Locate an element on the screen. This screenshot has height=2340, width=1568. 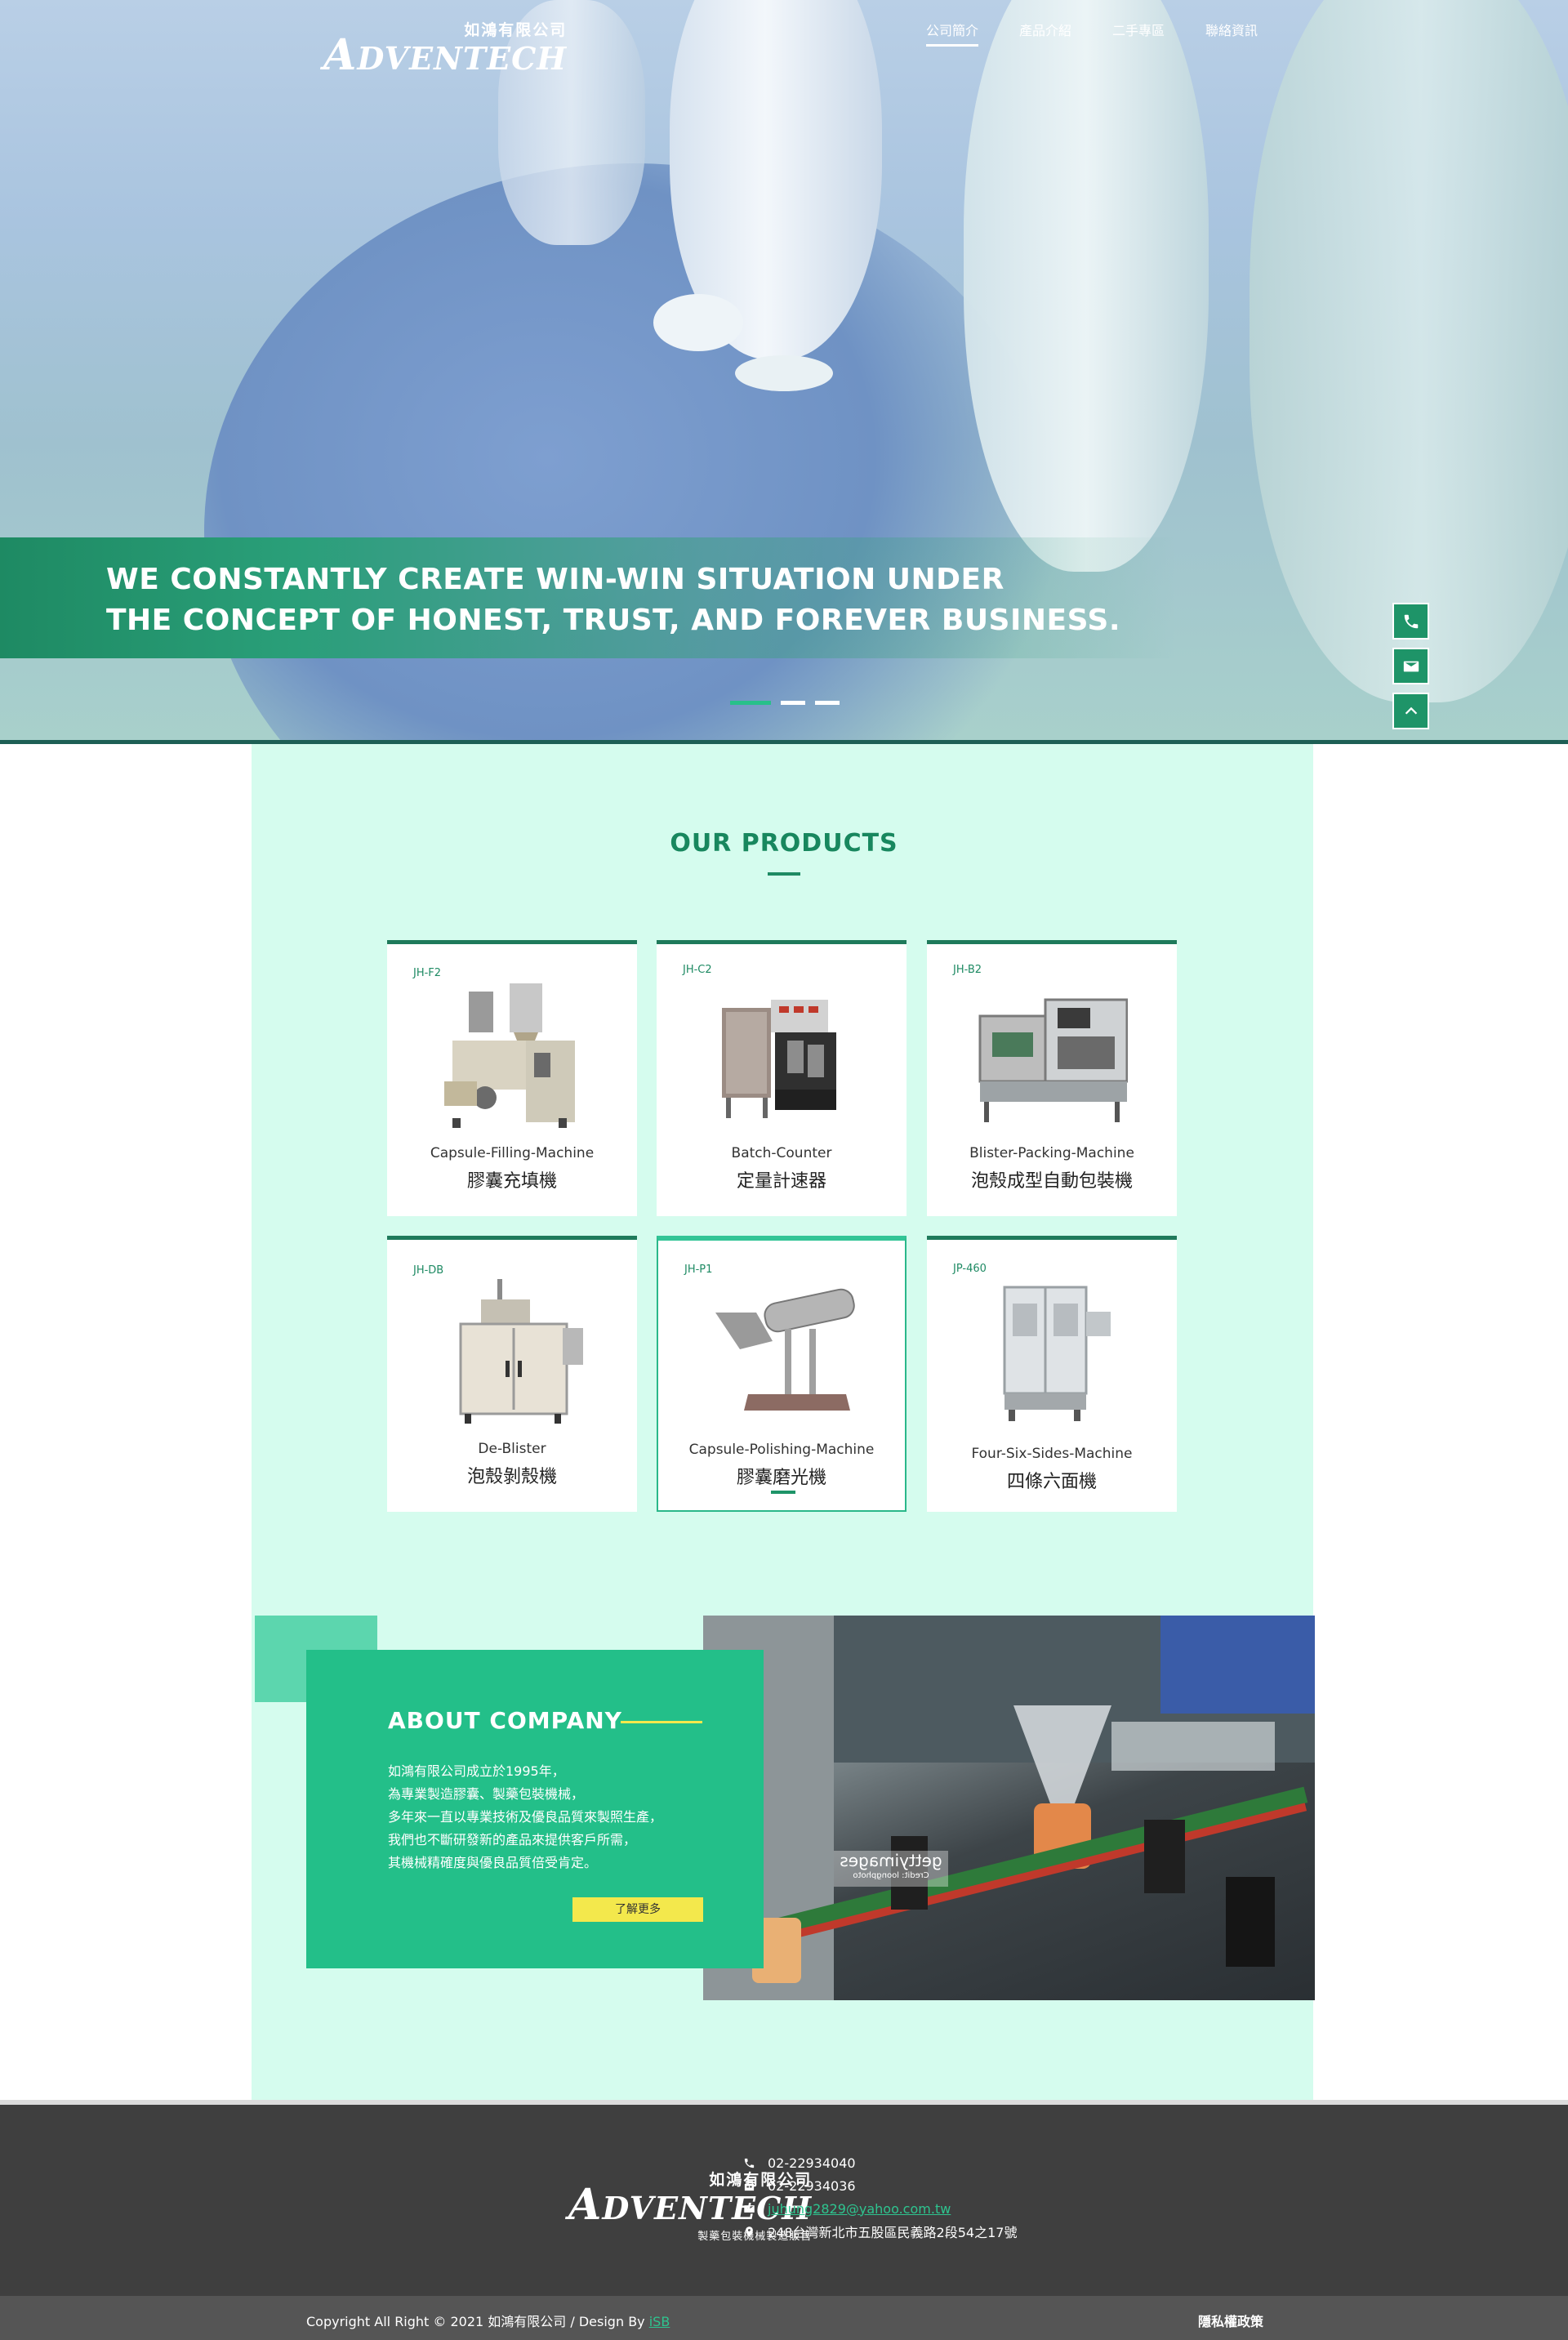
product-code: JH-DB is located at coordinates (428, 1271).